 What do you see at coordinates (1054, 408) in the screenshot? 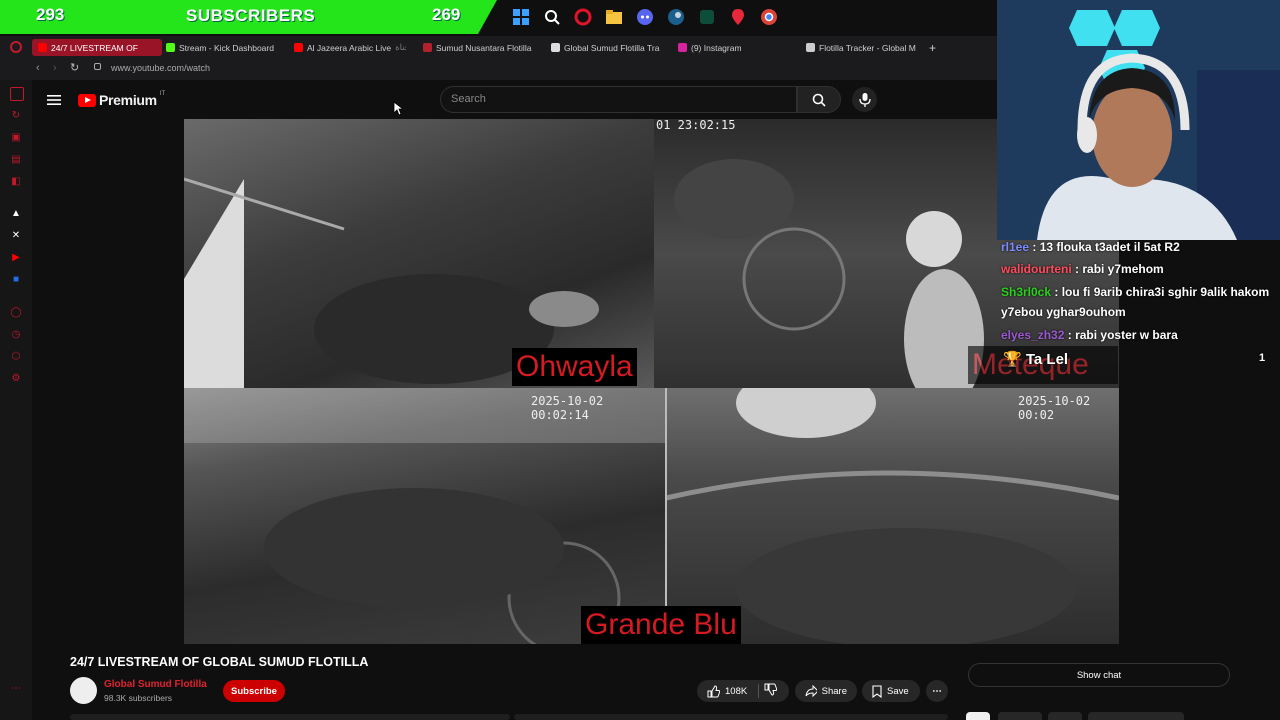
I see `camera-timestamp: 2025-10-02 00:02` at bounding box center [1054, 408].